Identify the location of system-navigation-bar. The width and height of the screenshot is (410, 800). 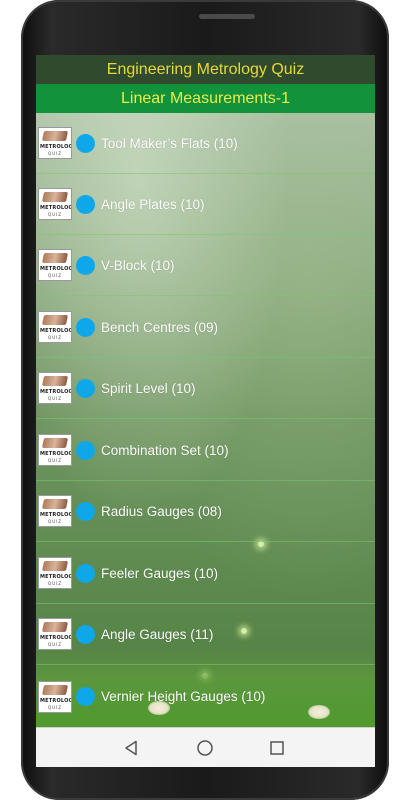
(205, 747).